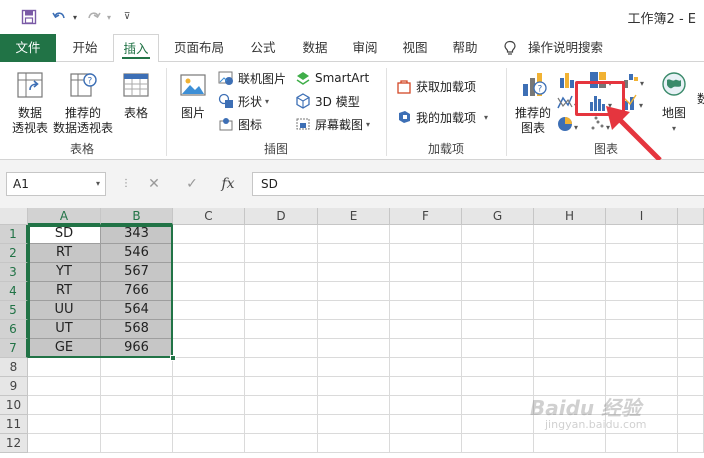 Image resolution: width=704 pixels, height=458 pixels. Describe the element at coordinates (332, 78) in the screenshot. I see `smartart-button: SmartArt` at that location.